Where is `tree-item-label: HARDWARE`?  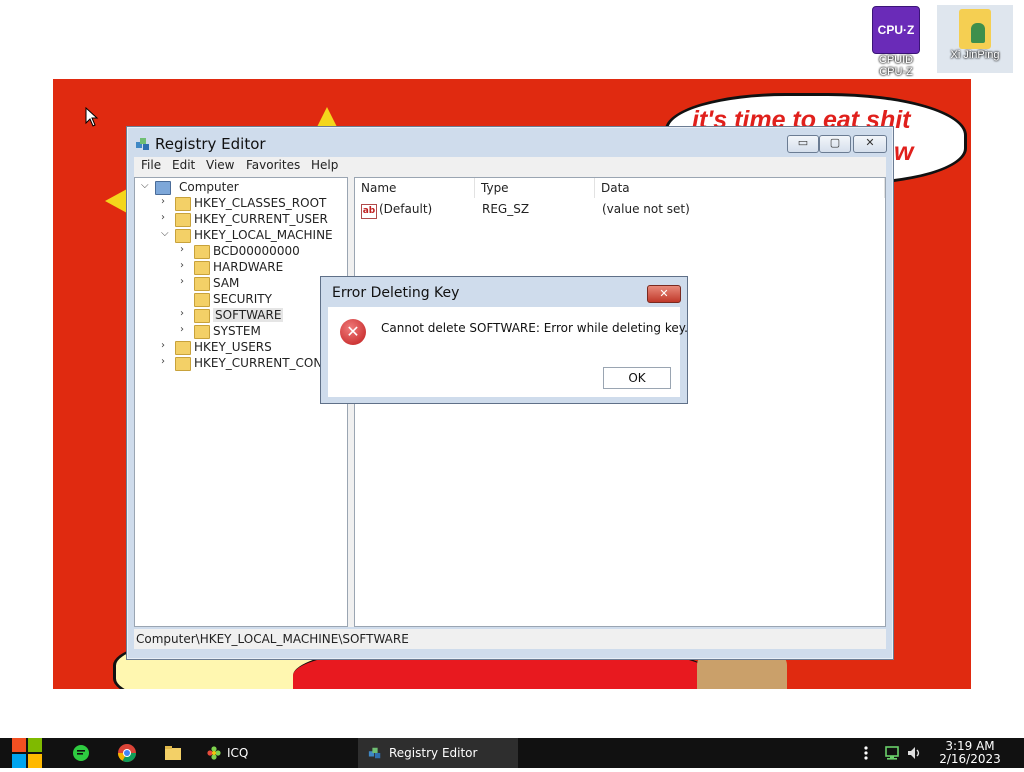 tree-item-label: HARDWARE is located at coordinates (248, 267).